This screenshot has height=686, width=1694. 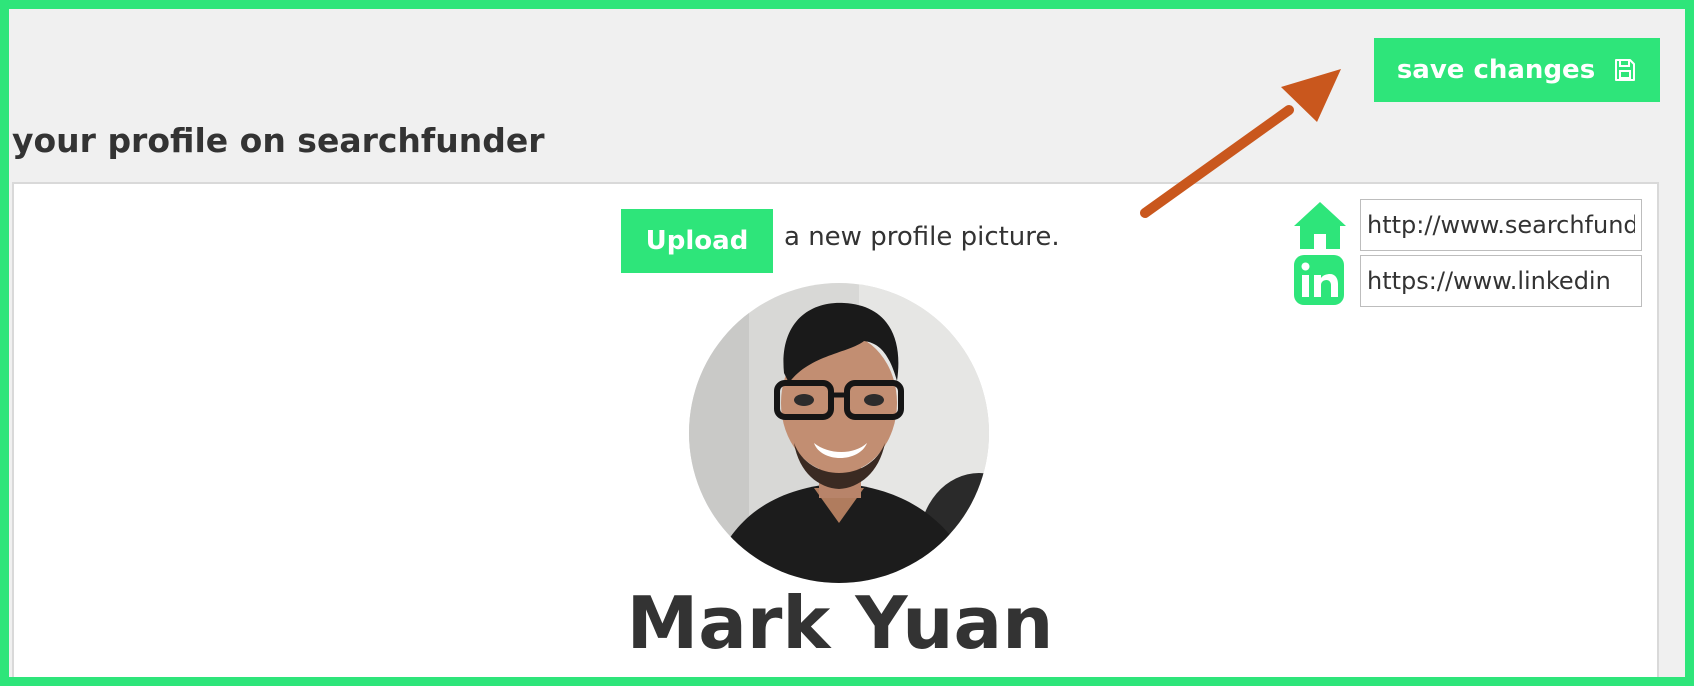 What do you see at coordinates (278, 140) in the screenshot?
I see `page-title: your profile on searchfunder` at bounding box center [278, 140].